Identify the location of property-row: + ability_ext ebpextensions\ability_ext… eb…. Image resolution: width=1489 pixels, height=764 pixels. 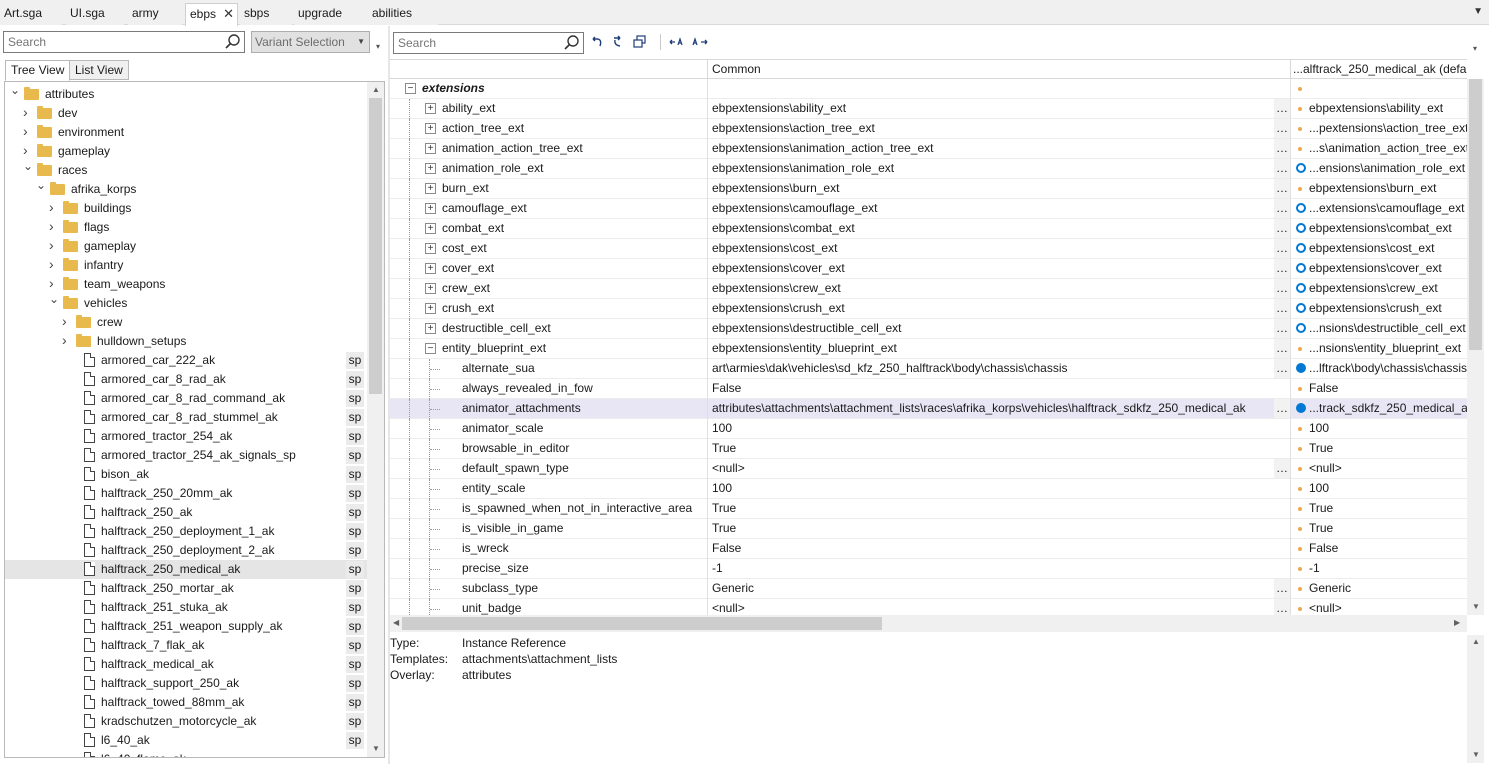
(928, 109).